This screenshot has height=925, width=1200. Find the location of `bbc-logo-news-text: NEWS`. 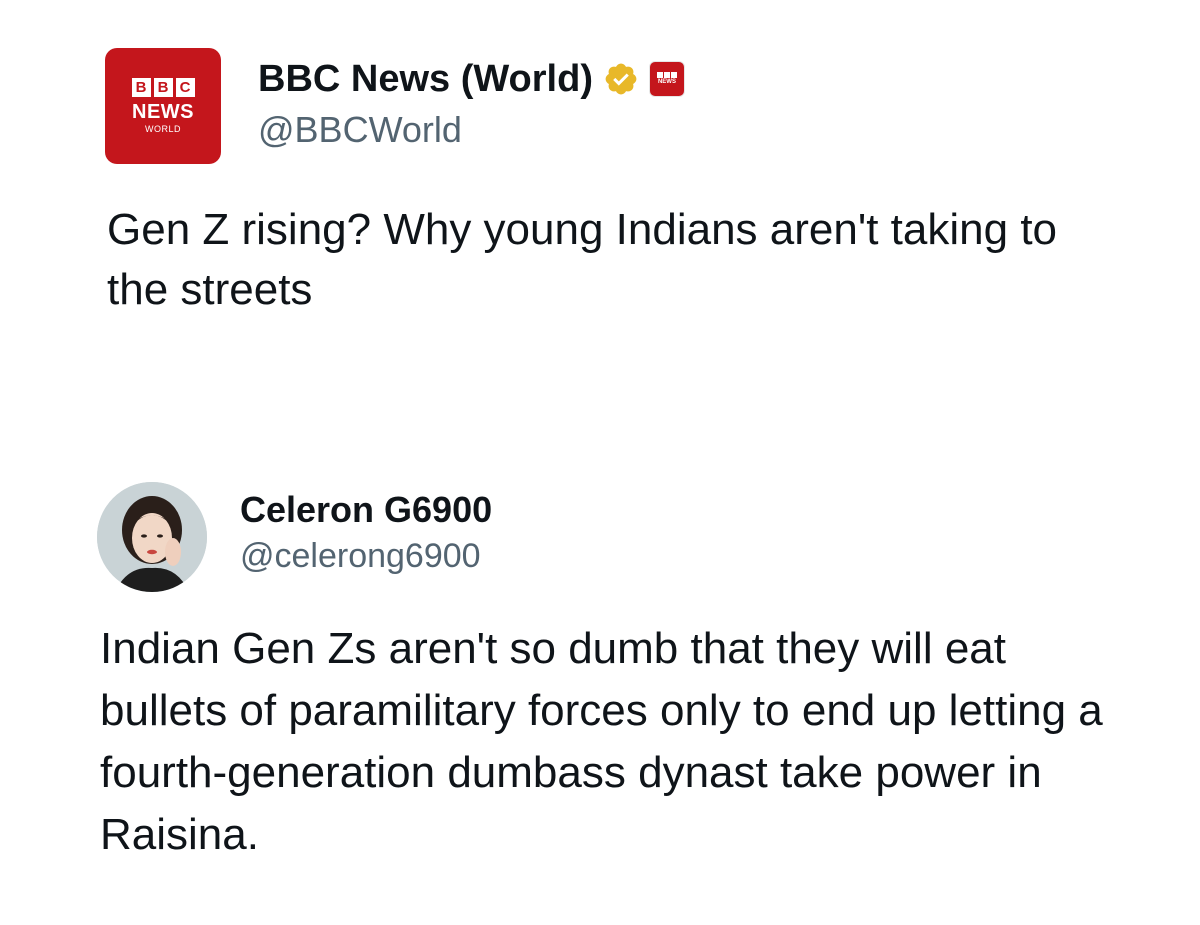

bbc-logo-news-text: NEWS is located at coordinates (163, 111).